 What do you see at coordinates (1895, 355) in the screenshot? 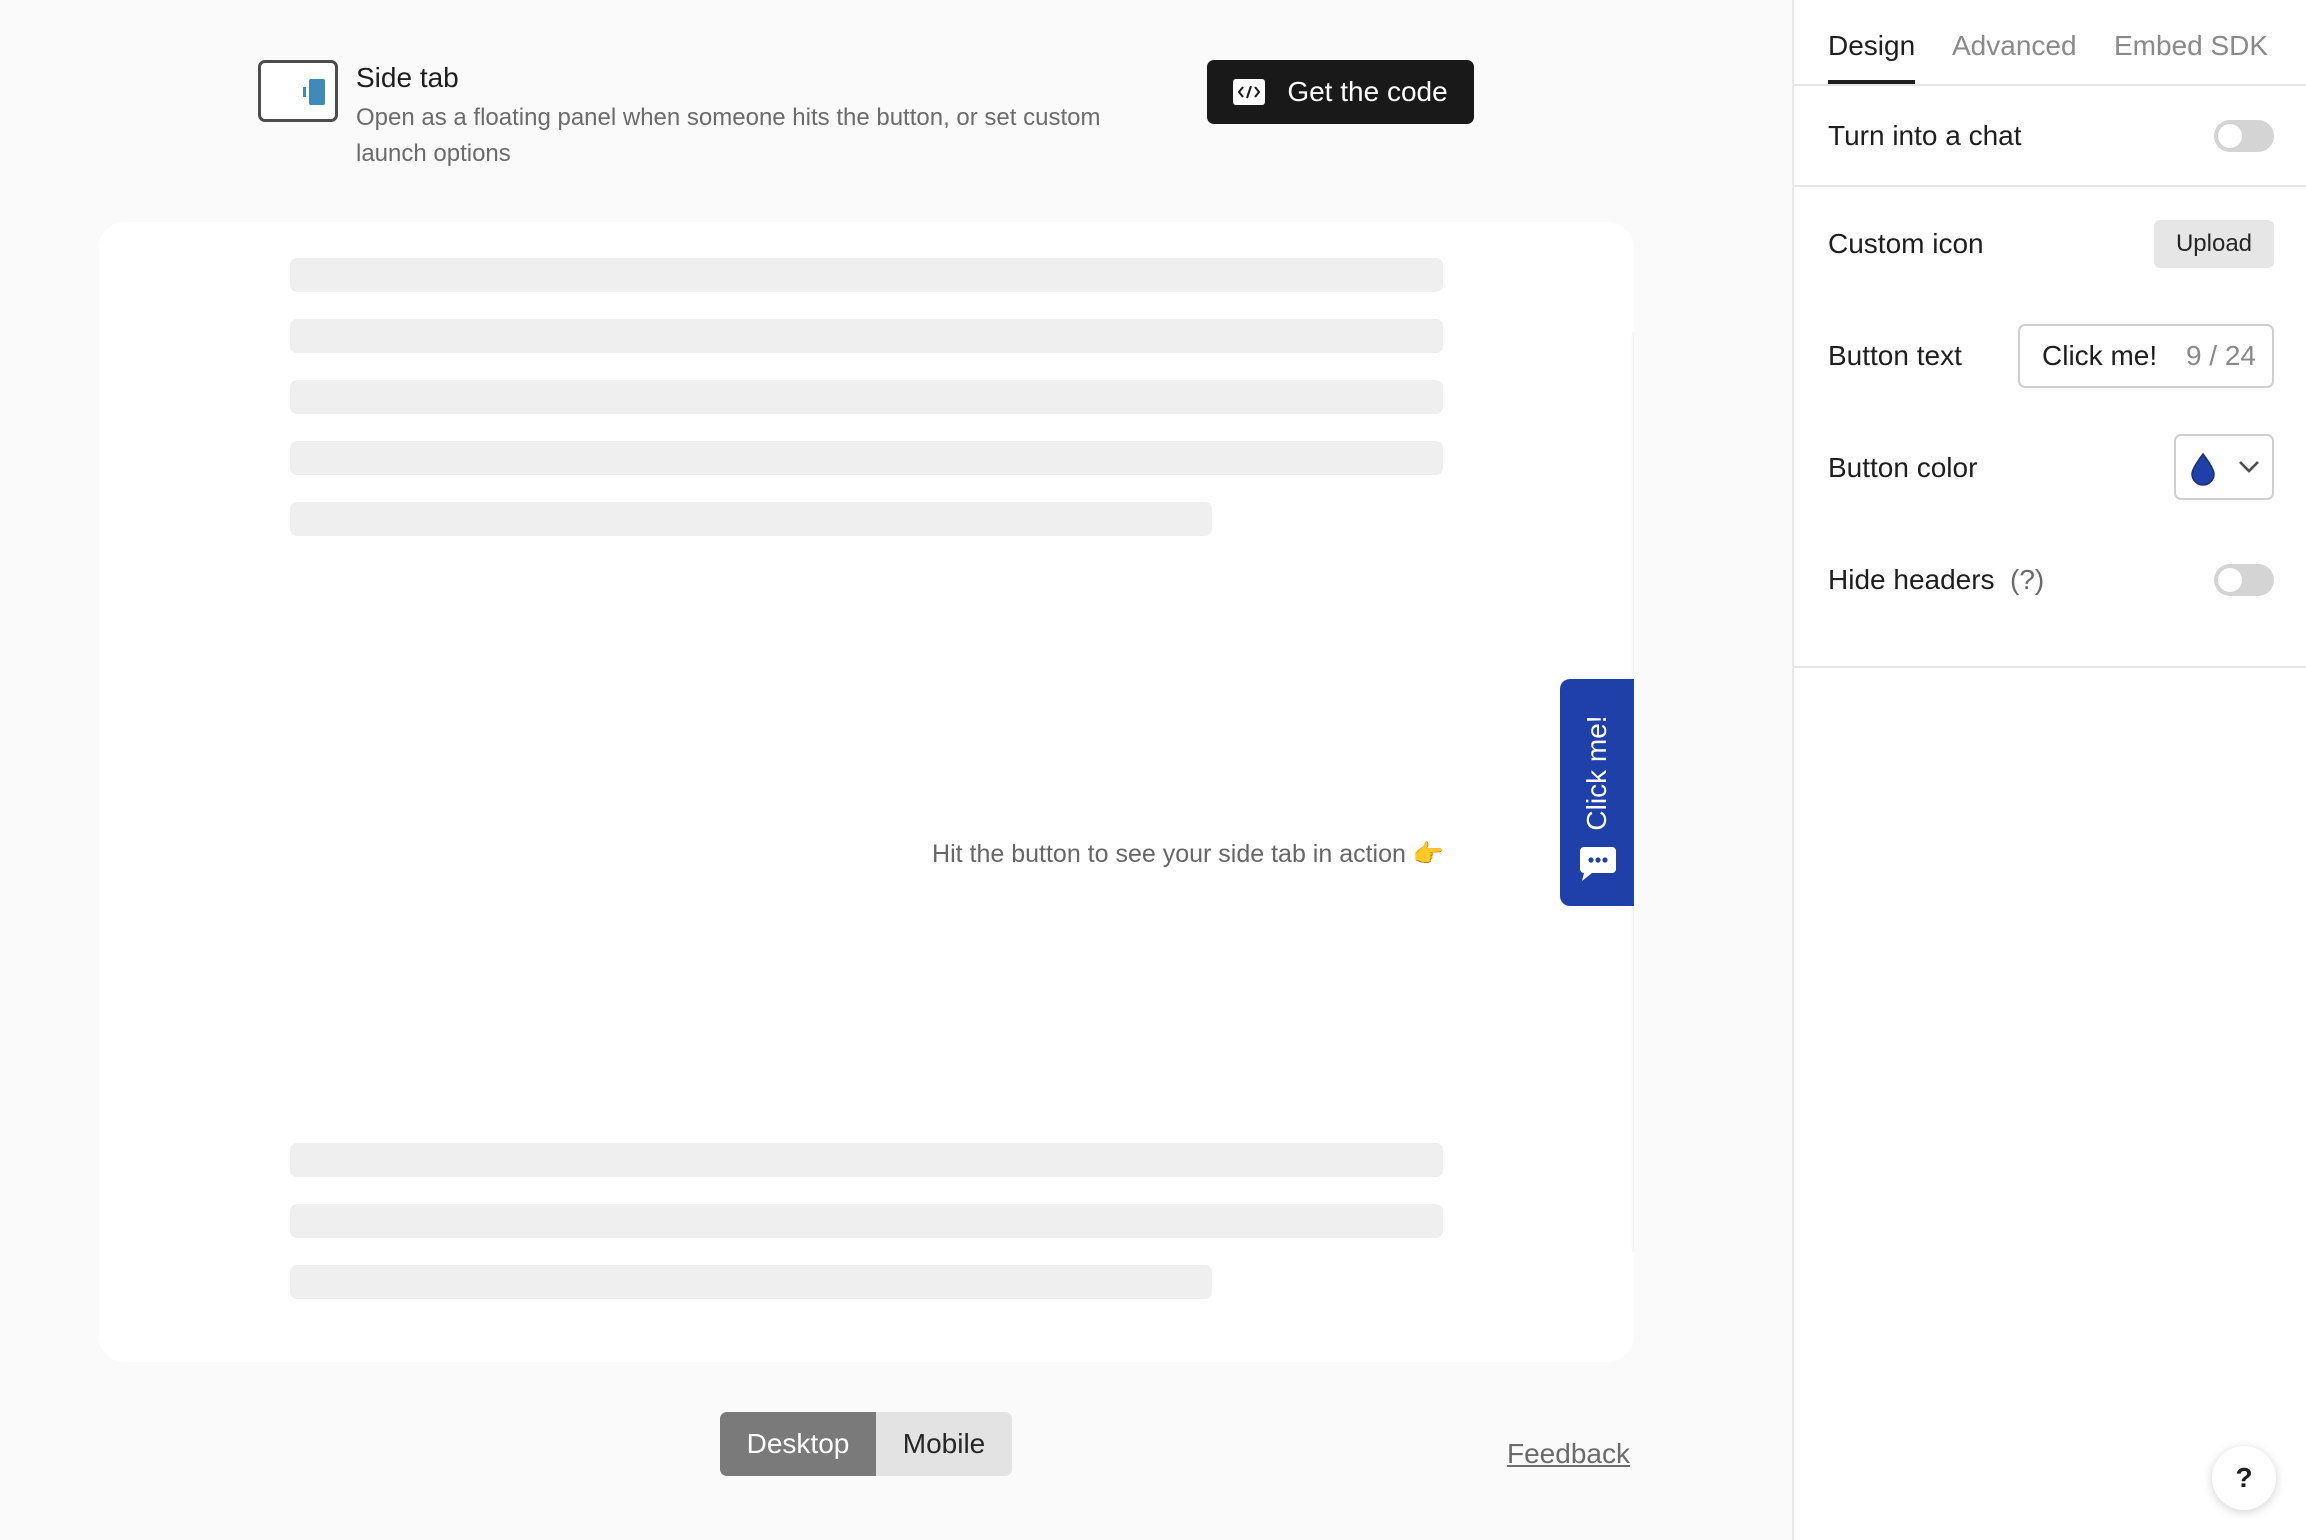
I see `button-text-label: Button text` at bounding box center [1895, 355].